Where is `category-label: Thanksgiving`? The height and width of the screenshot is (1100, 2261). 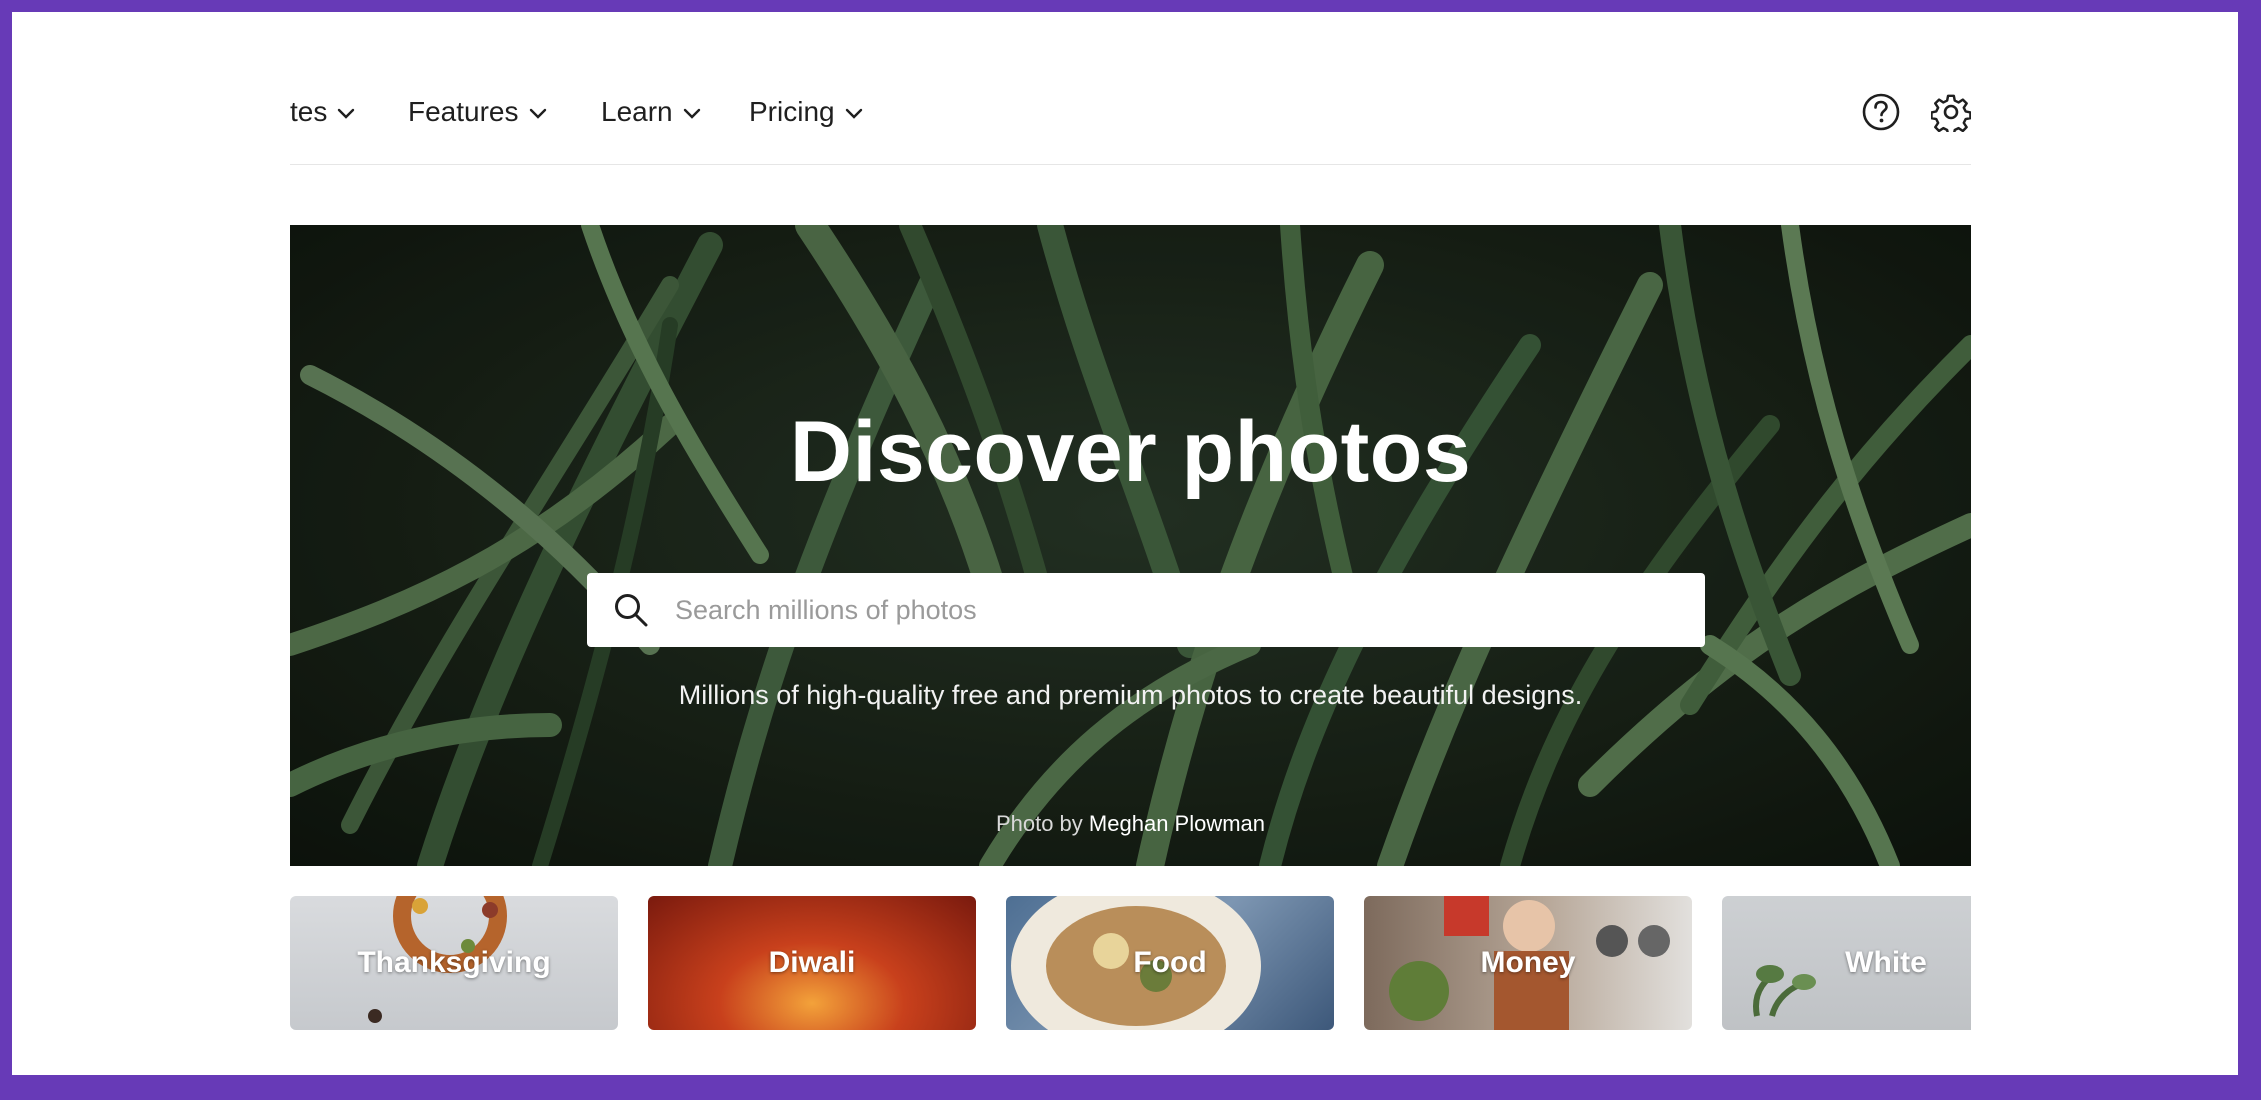
category-label: Thanksgiving is located at coordinates (454, 962).